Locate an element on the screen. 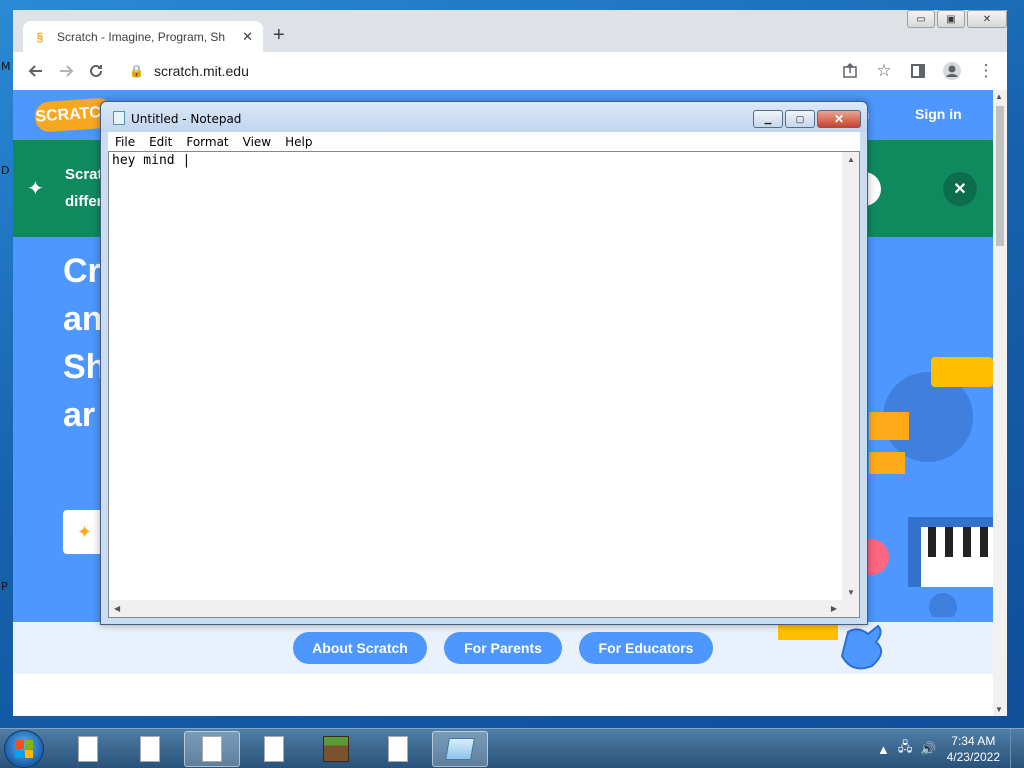 Image resolution: width=1024 pixels, height=768 pixels. windows-logo-icon is located at coordinates (24, 749).